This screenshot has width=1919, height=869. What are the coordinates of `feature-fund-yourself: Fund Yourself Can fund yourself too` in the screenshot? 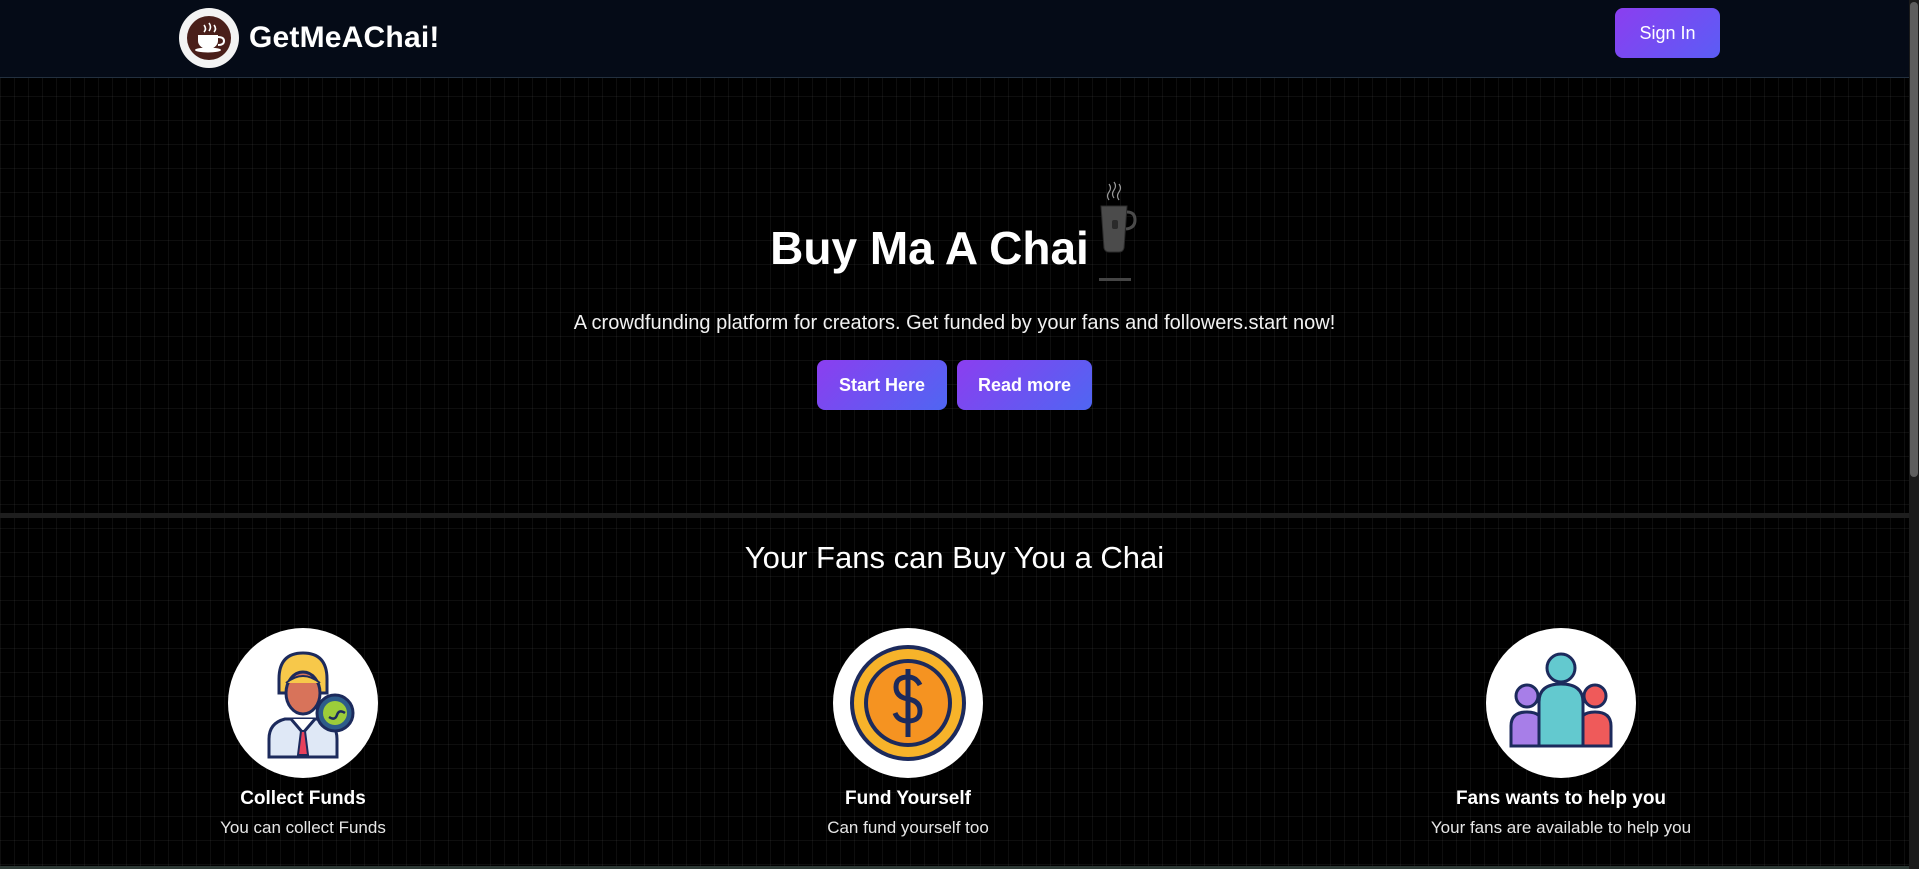 It's located at (908, 733).